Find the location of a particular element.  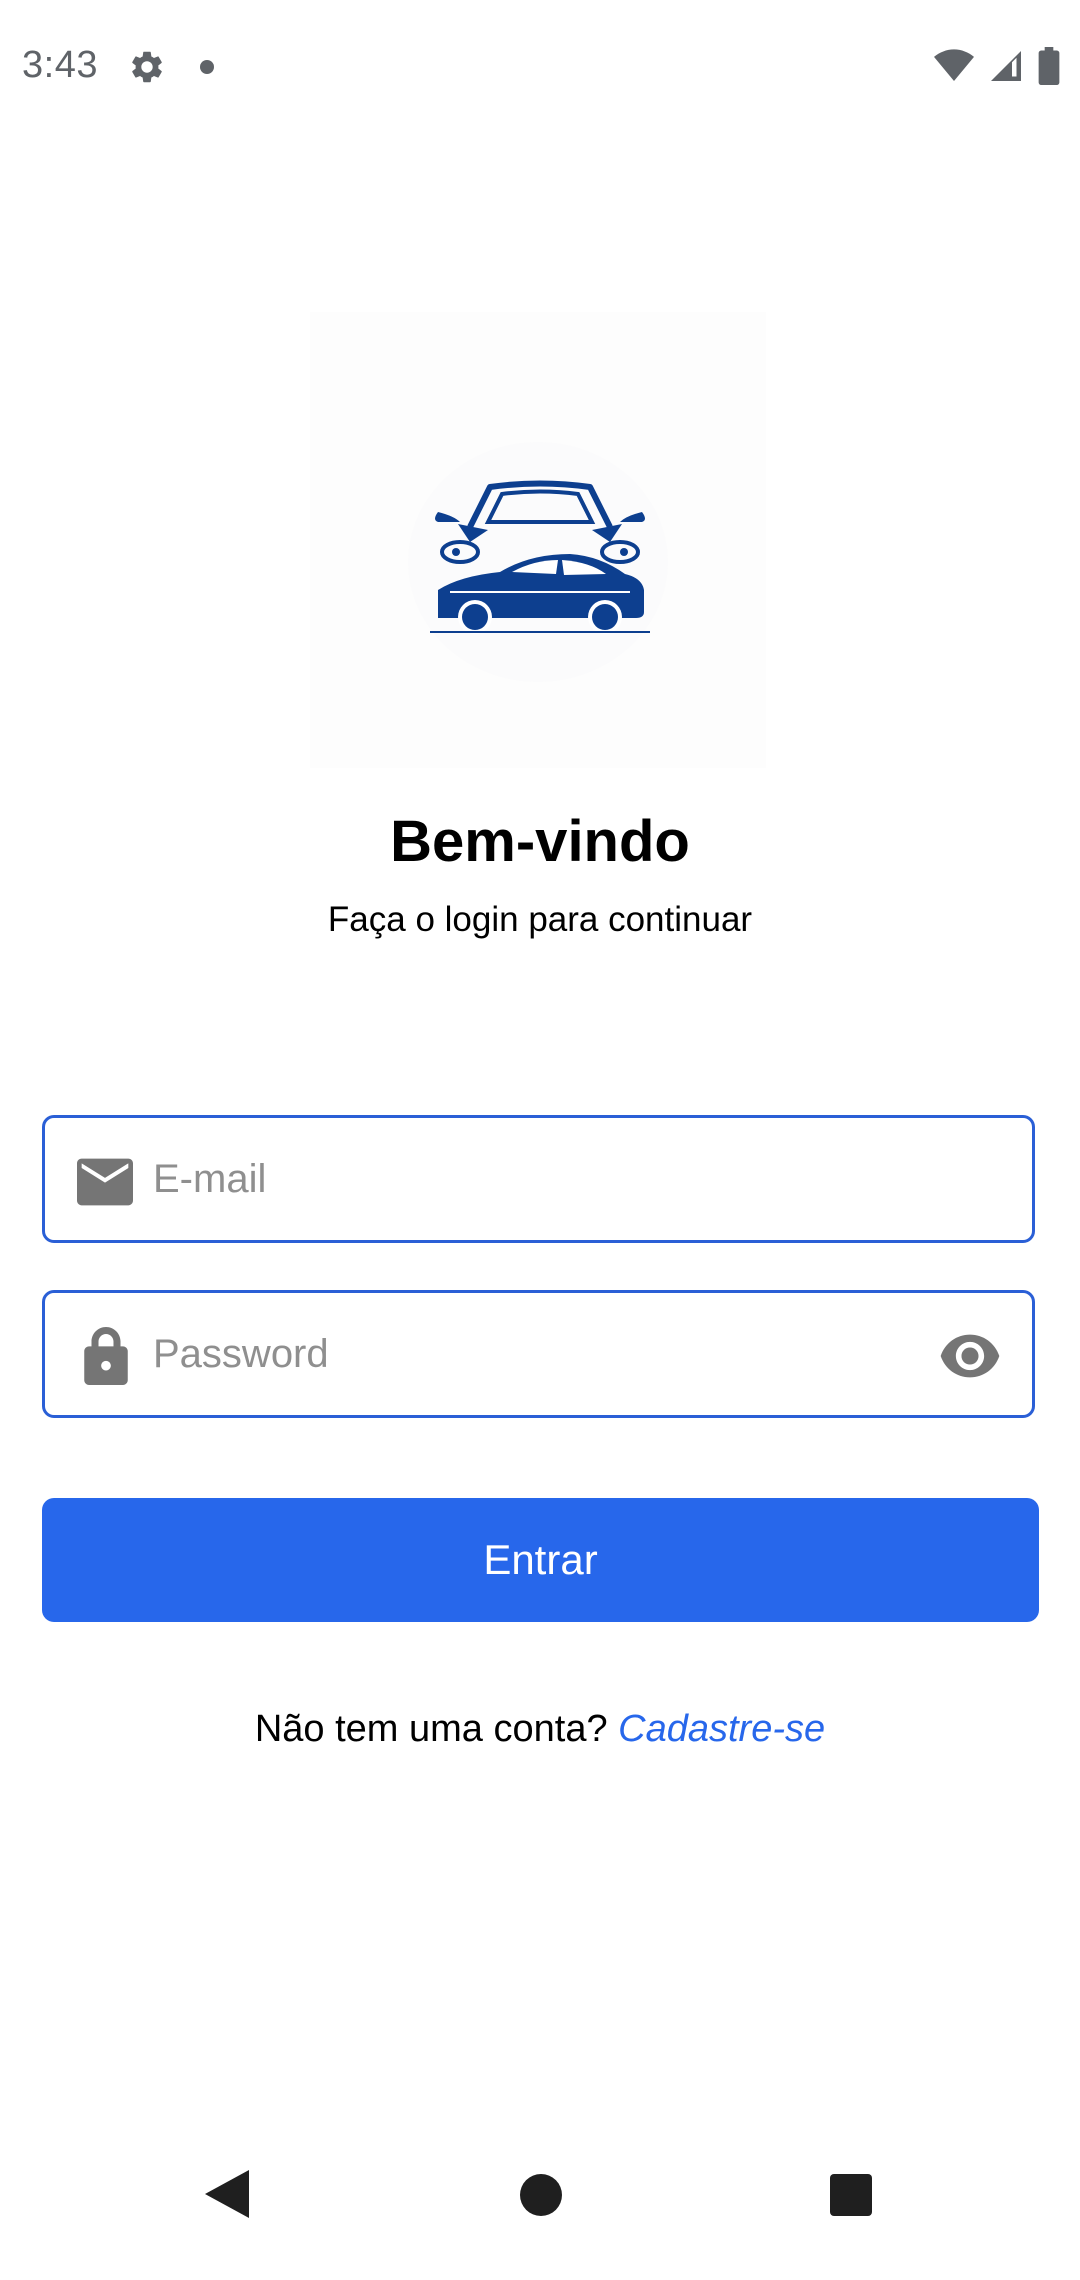

login-button: Entrar is located at coordinates (540, 1560).